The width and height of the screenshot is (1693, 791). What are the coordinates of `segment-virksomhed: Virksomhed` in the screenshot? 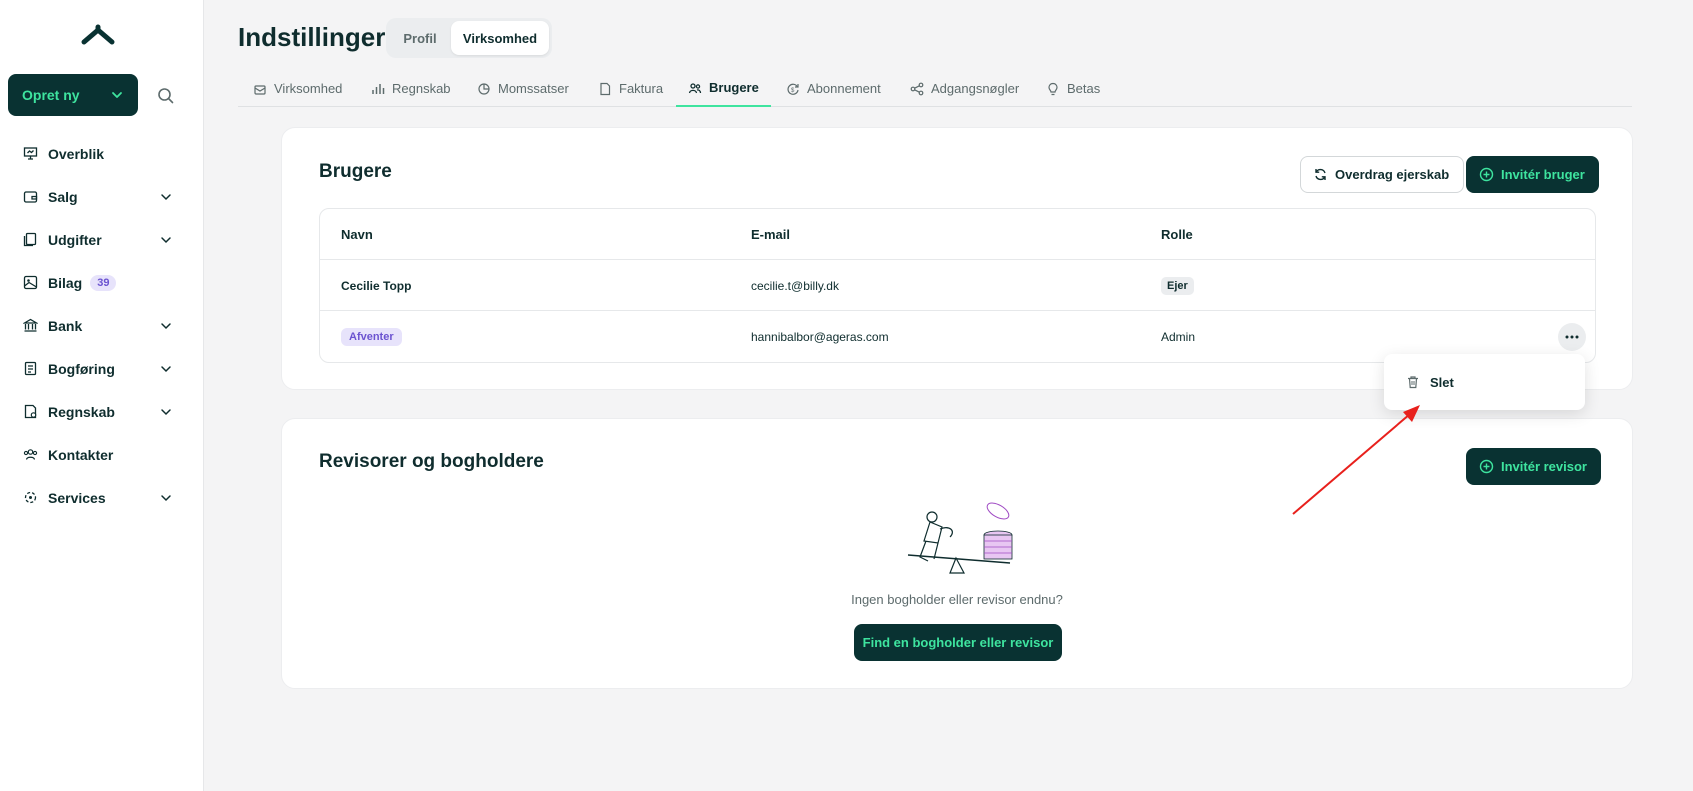 It's located at (500, 38).